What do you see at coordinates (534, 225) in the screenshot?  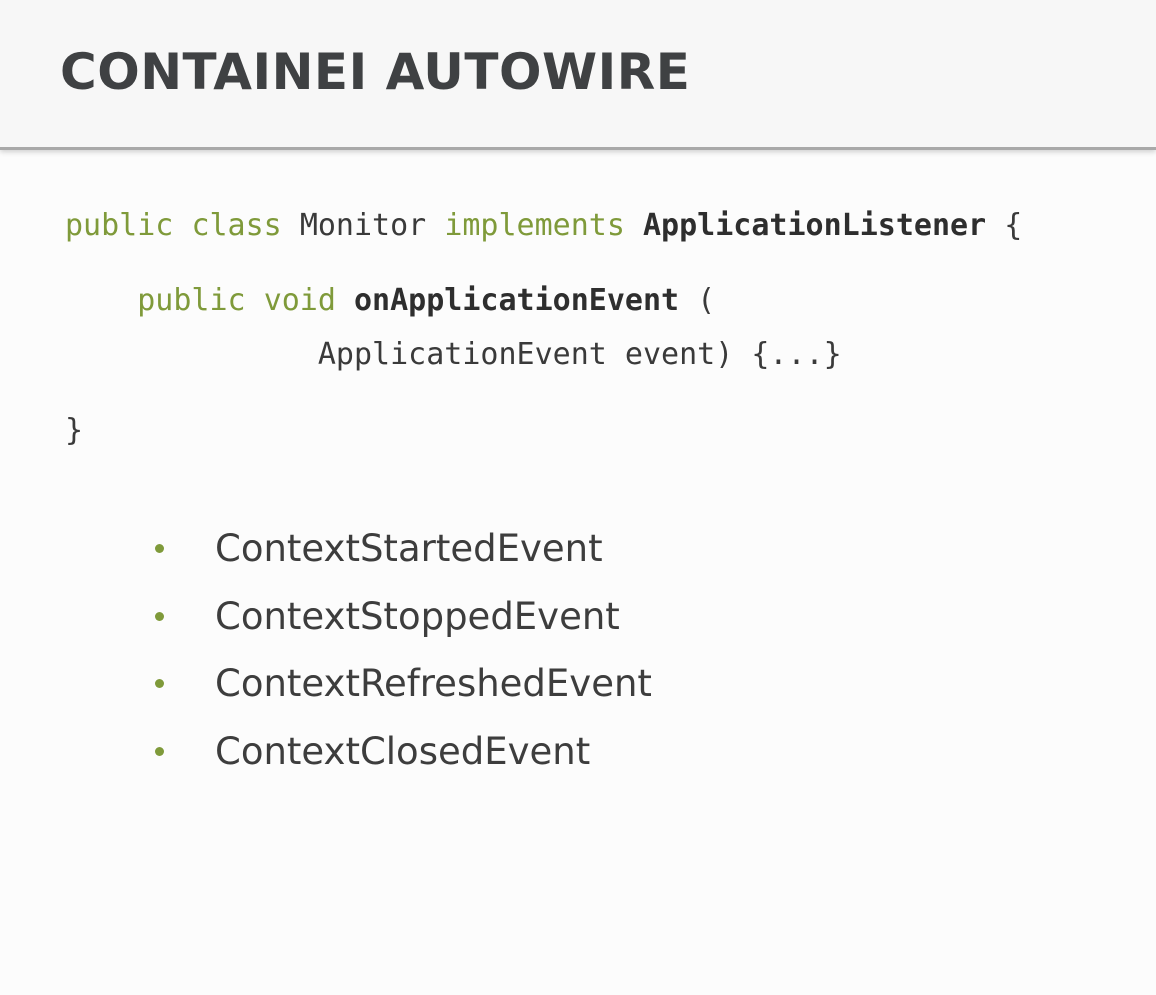 I see `keyword-implements: implements` at bounding box center [534, 225].